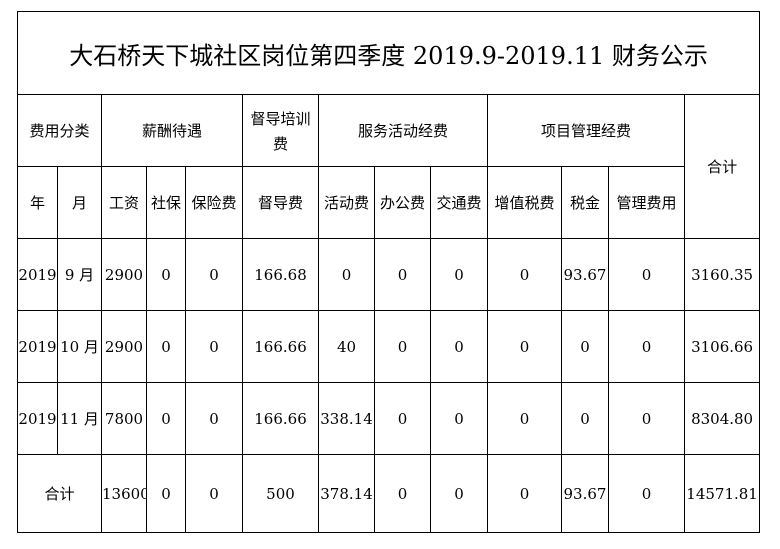 This screenshot has height=549, width=780. What do you see at coordinates (79, 274) in the screenshot?
I see `cell-month: 9 月` at bounding box center [79, 274].